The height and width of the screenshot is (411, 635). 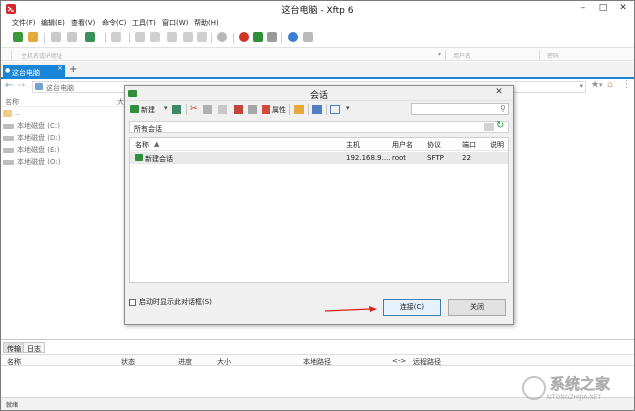 I want to click on watermark-logo, so click(x=534, y=388).